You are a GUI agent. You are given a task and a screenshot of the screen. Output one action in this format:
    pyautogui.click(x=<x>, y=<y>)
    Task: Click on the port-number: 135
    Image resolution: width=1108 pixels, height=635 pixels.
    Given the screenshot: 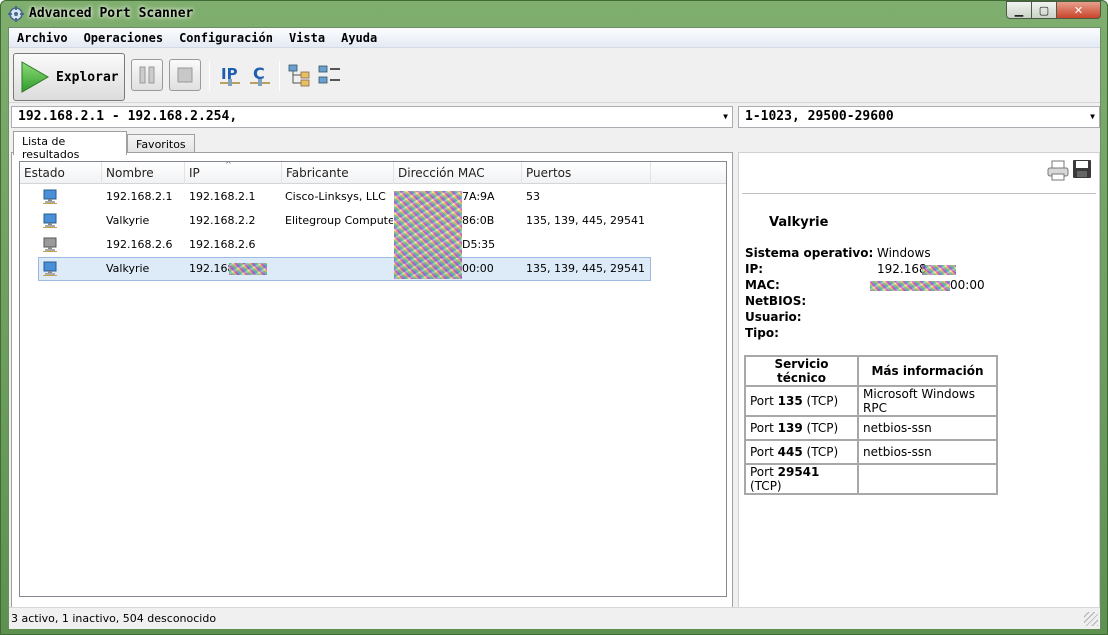 What is the action you would take?
    pyautogui.click(x=790, y=401)
    